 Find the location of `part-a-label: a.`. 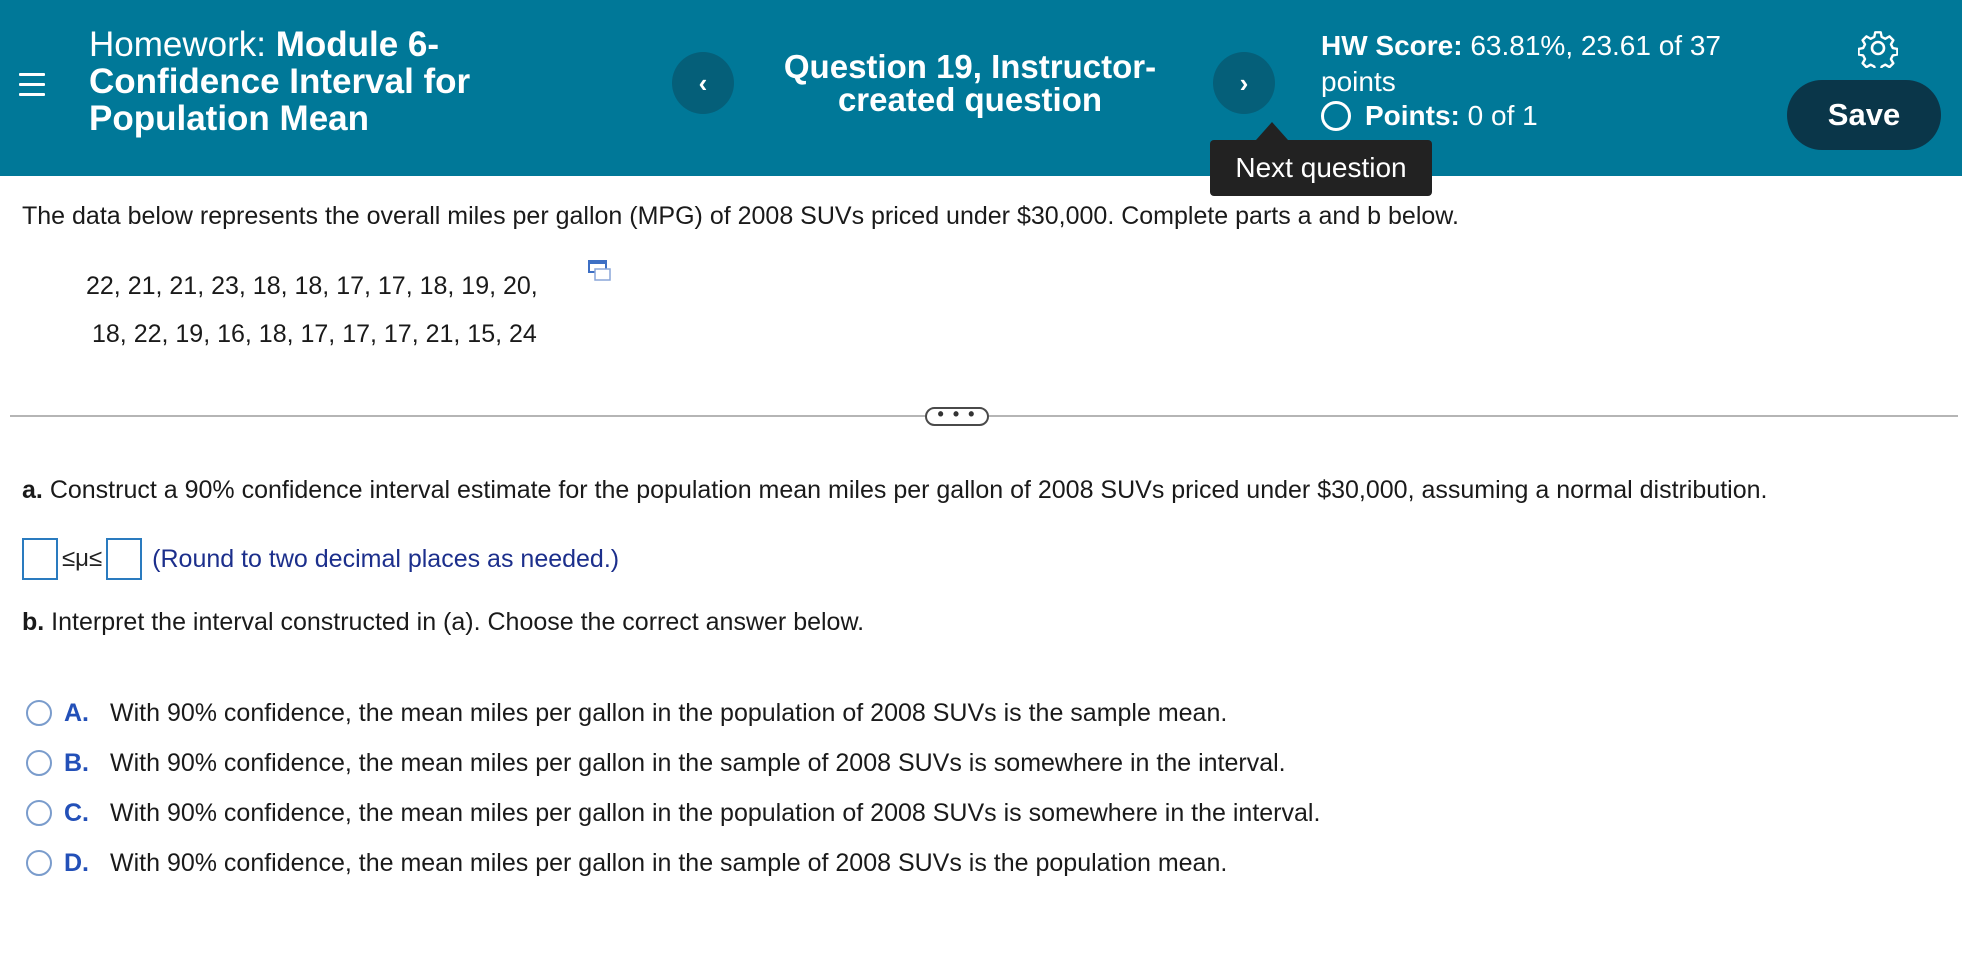

part-a-label: a. is located at coordinates (32, 490).